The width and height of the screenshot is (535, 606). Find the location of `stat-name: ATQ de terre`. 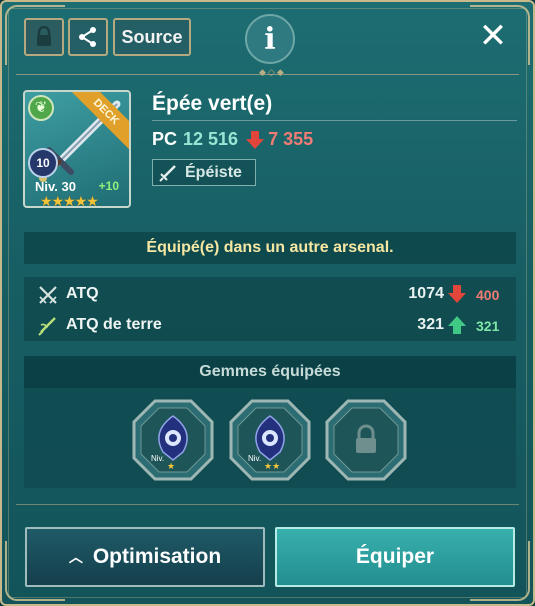

stat-name: ATQ de terre is located at coordinates (114, 324).